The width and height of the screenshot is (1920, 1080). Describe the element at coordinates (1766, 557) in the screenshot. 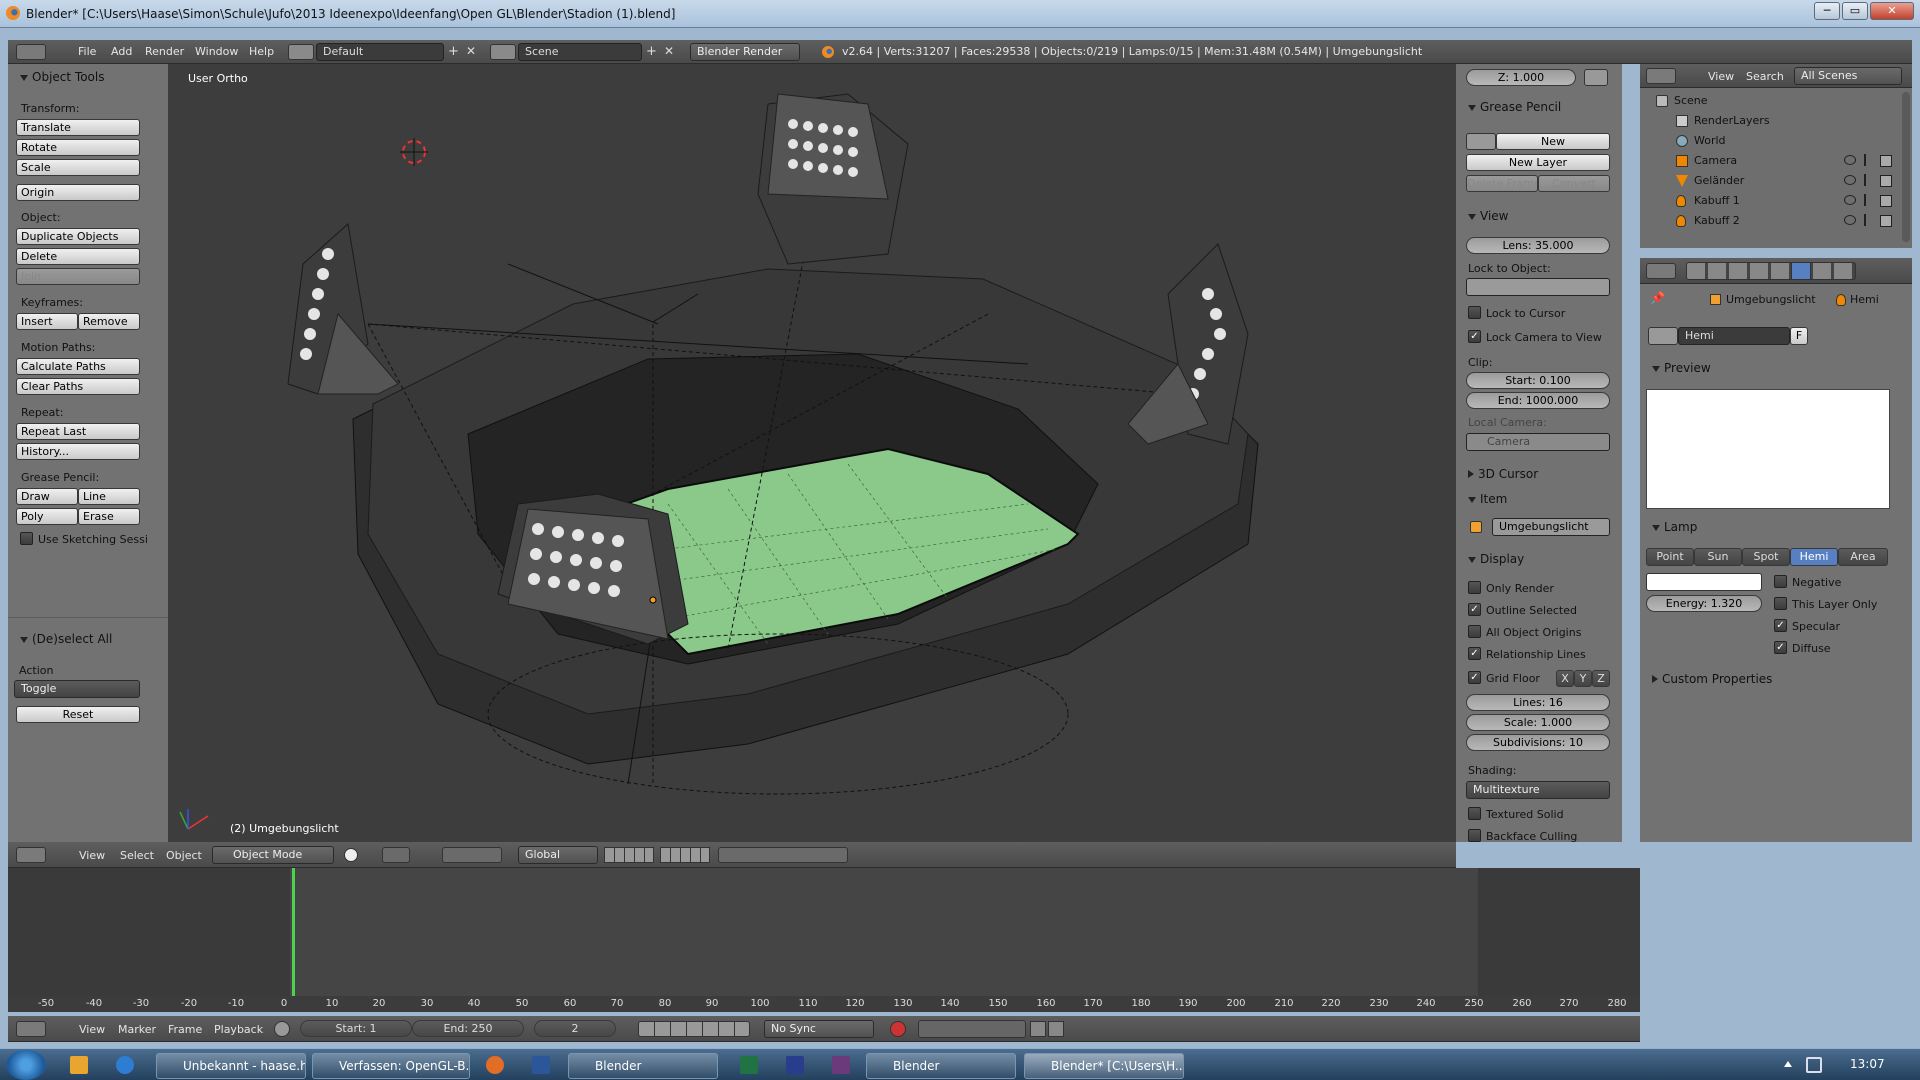

I see `lamp-type-spot: Spot` at that location.